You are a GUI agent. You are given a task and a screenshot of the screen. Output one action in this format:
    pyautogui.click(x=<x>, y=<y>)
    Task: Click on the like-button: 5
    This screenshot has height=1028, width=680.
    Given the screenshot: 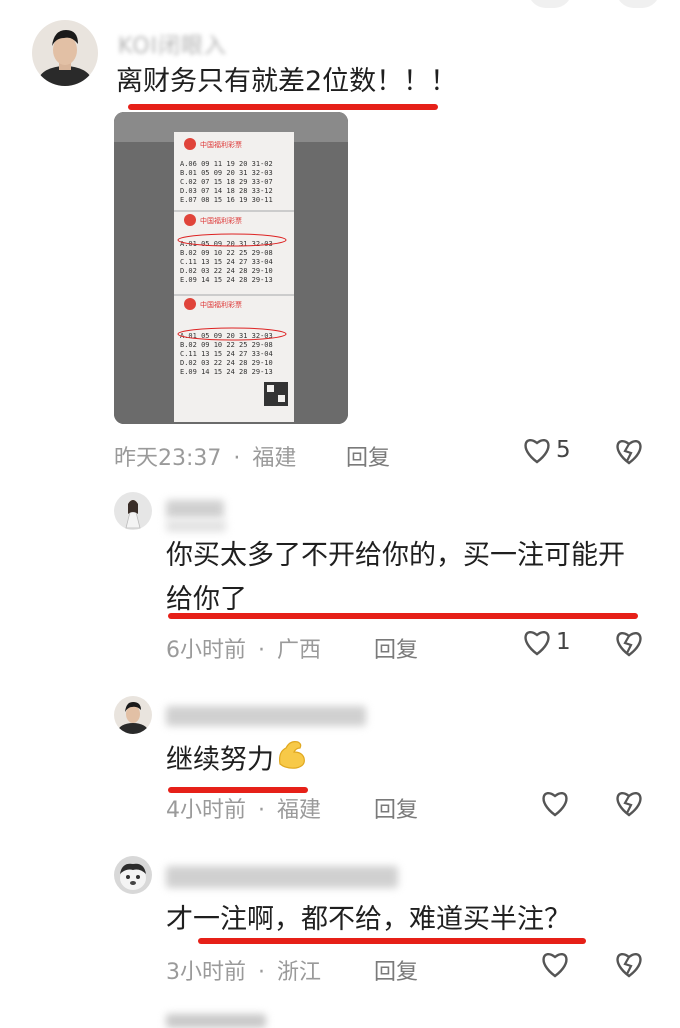 What is the action you would take?
    pyautogui.click(x=546, y=450)
    